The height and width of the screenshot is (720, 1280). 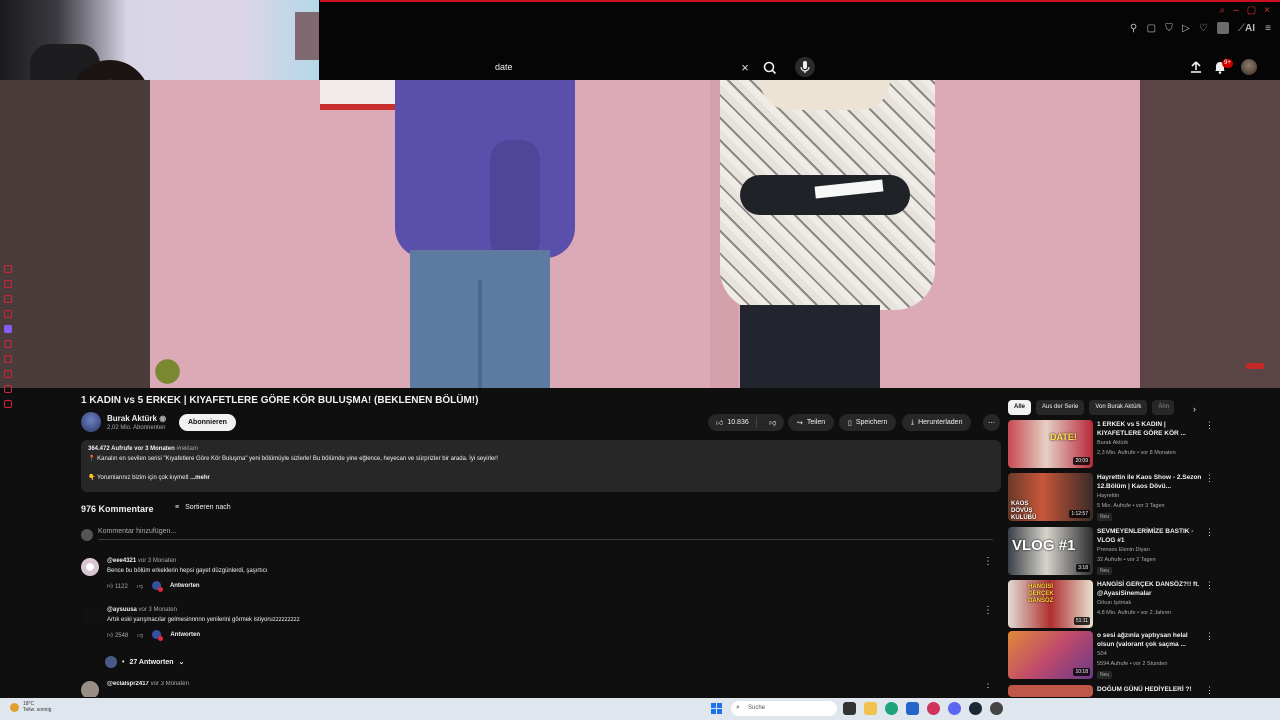 I want to click on shield-icon: ⛉, so click(x=1169, y=28).